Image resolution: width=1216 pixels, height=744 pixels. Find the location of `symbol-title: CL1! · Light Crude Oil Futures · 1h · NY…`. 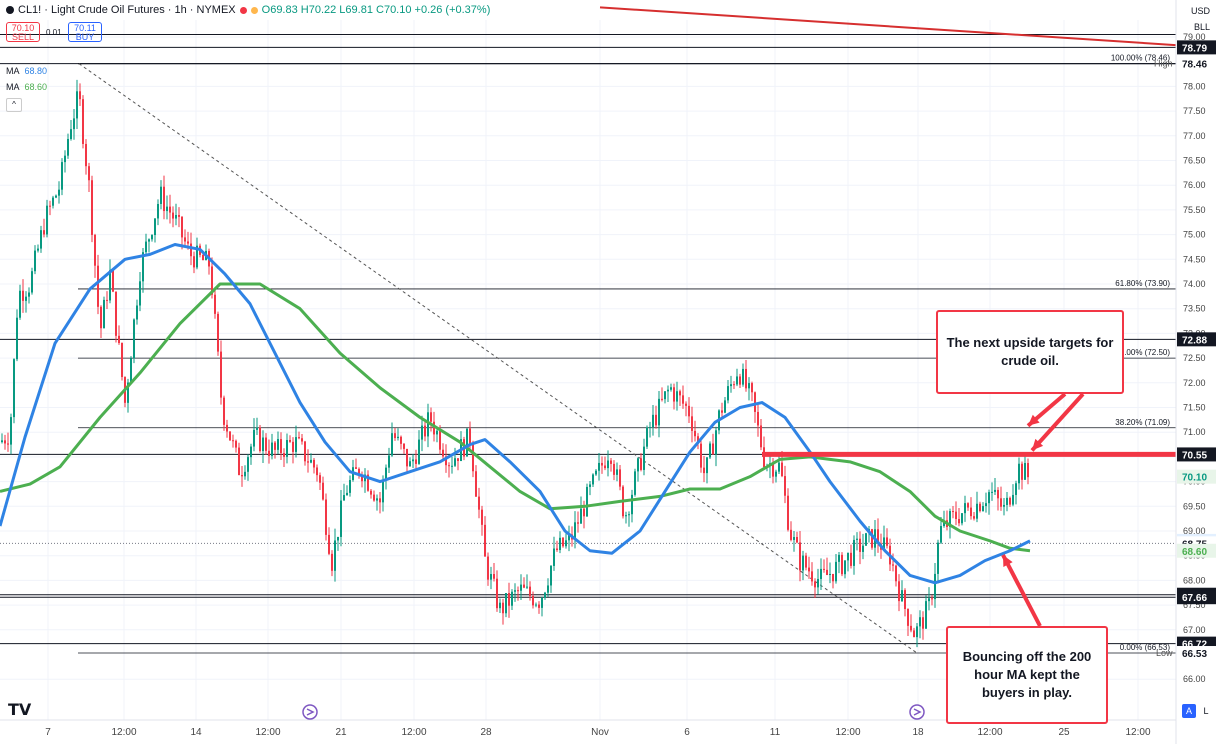

symbol-title: CL1! · Light Crude Oil Futures · 1h · NY… is located at coordinates (127, 10).